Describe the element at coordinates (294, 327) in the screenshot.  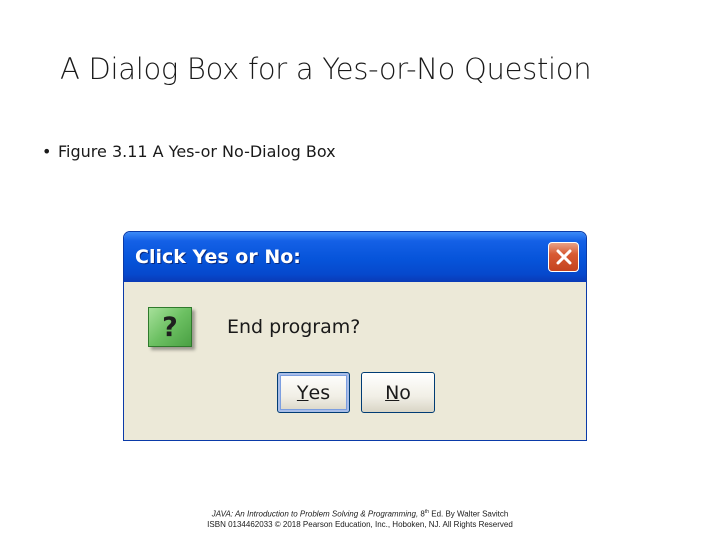
I see `dialog-message: End program?` at that location.